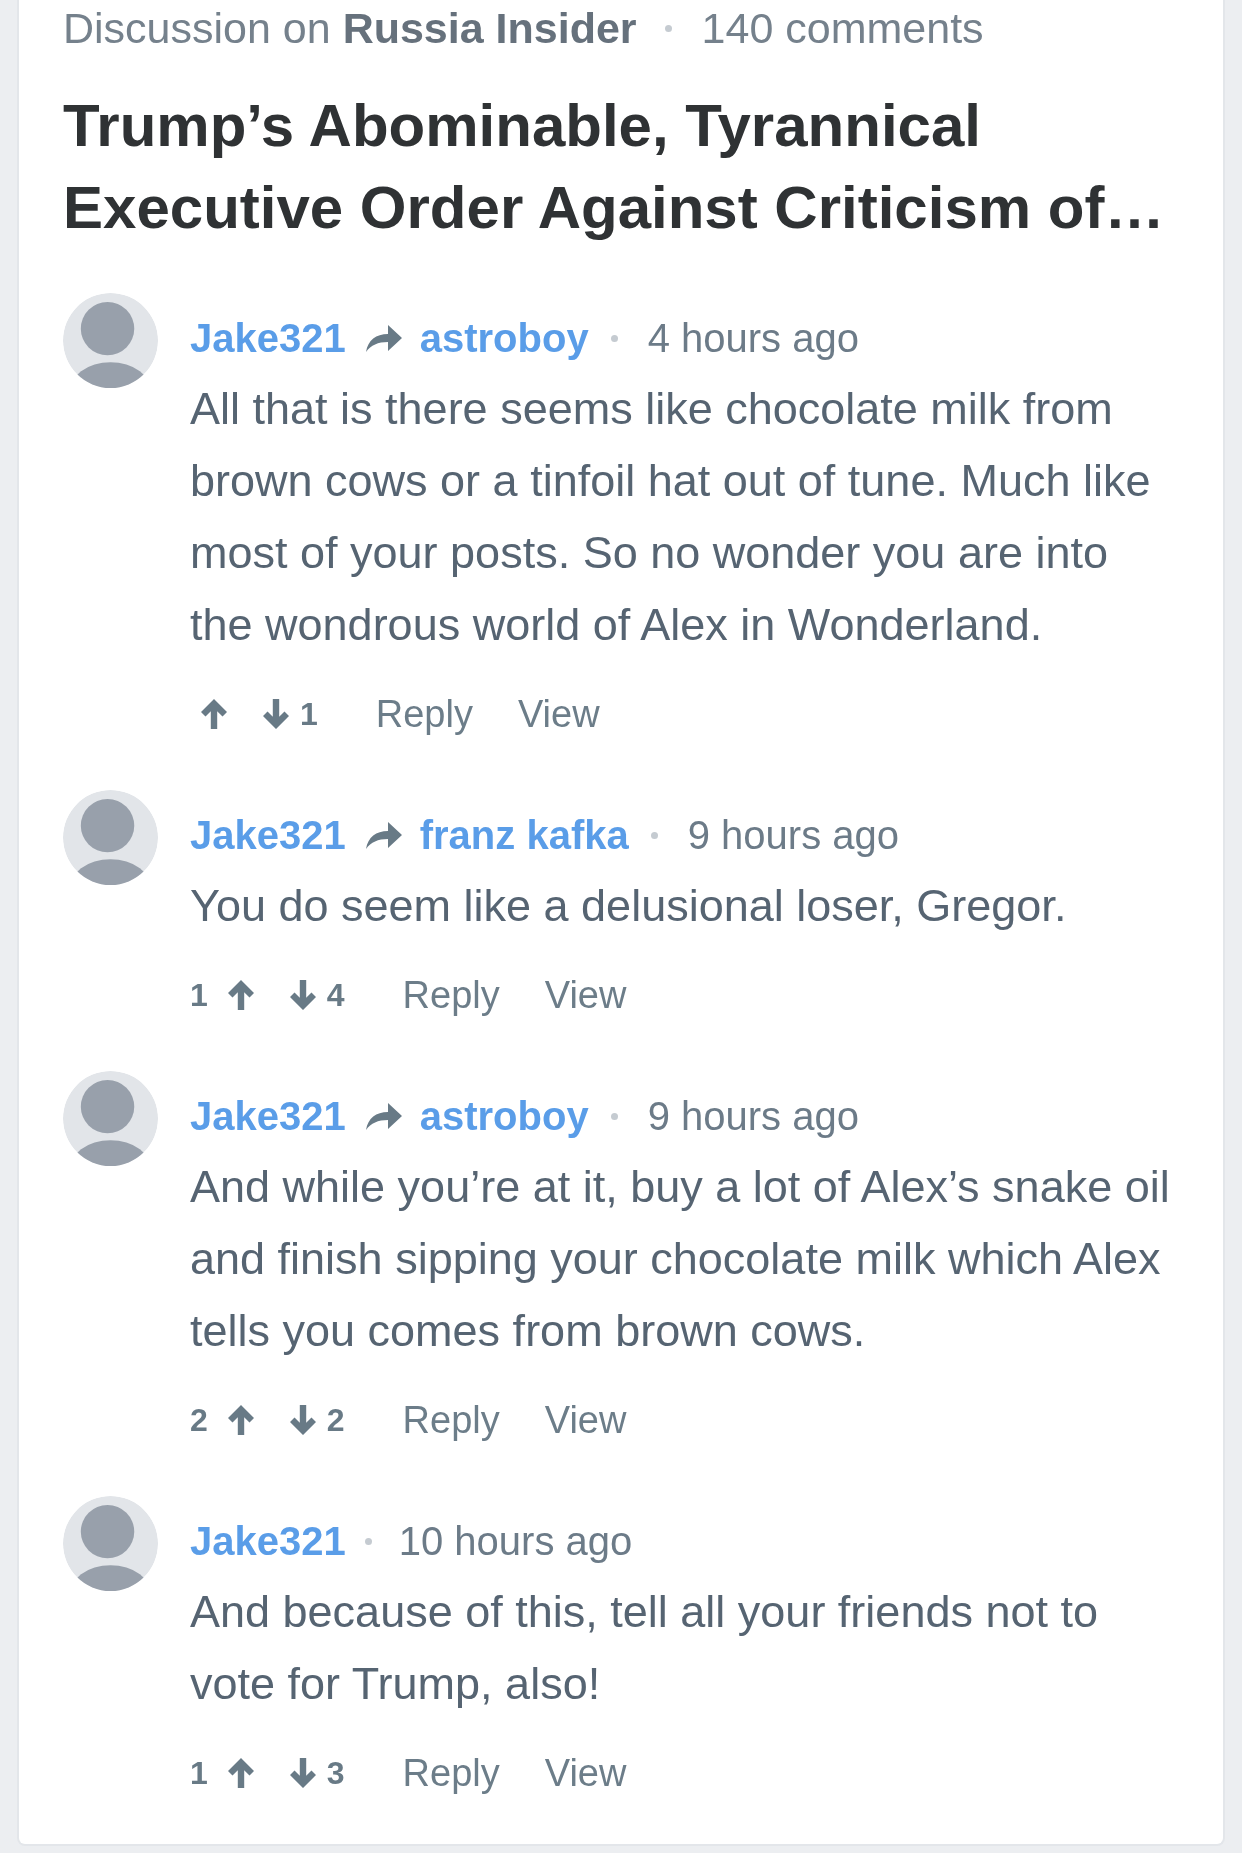 This screenshot has height=1853, width=1242. I want to click on upvote-button: 2, so click(222, 1420).